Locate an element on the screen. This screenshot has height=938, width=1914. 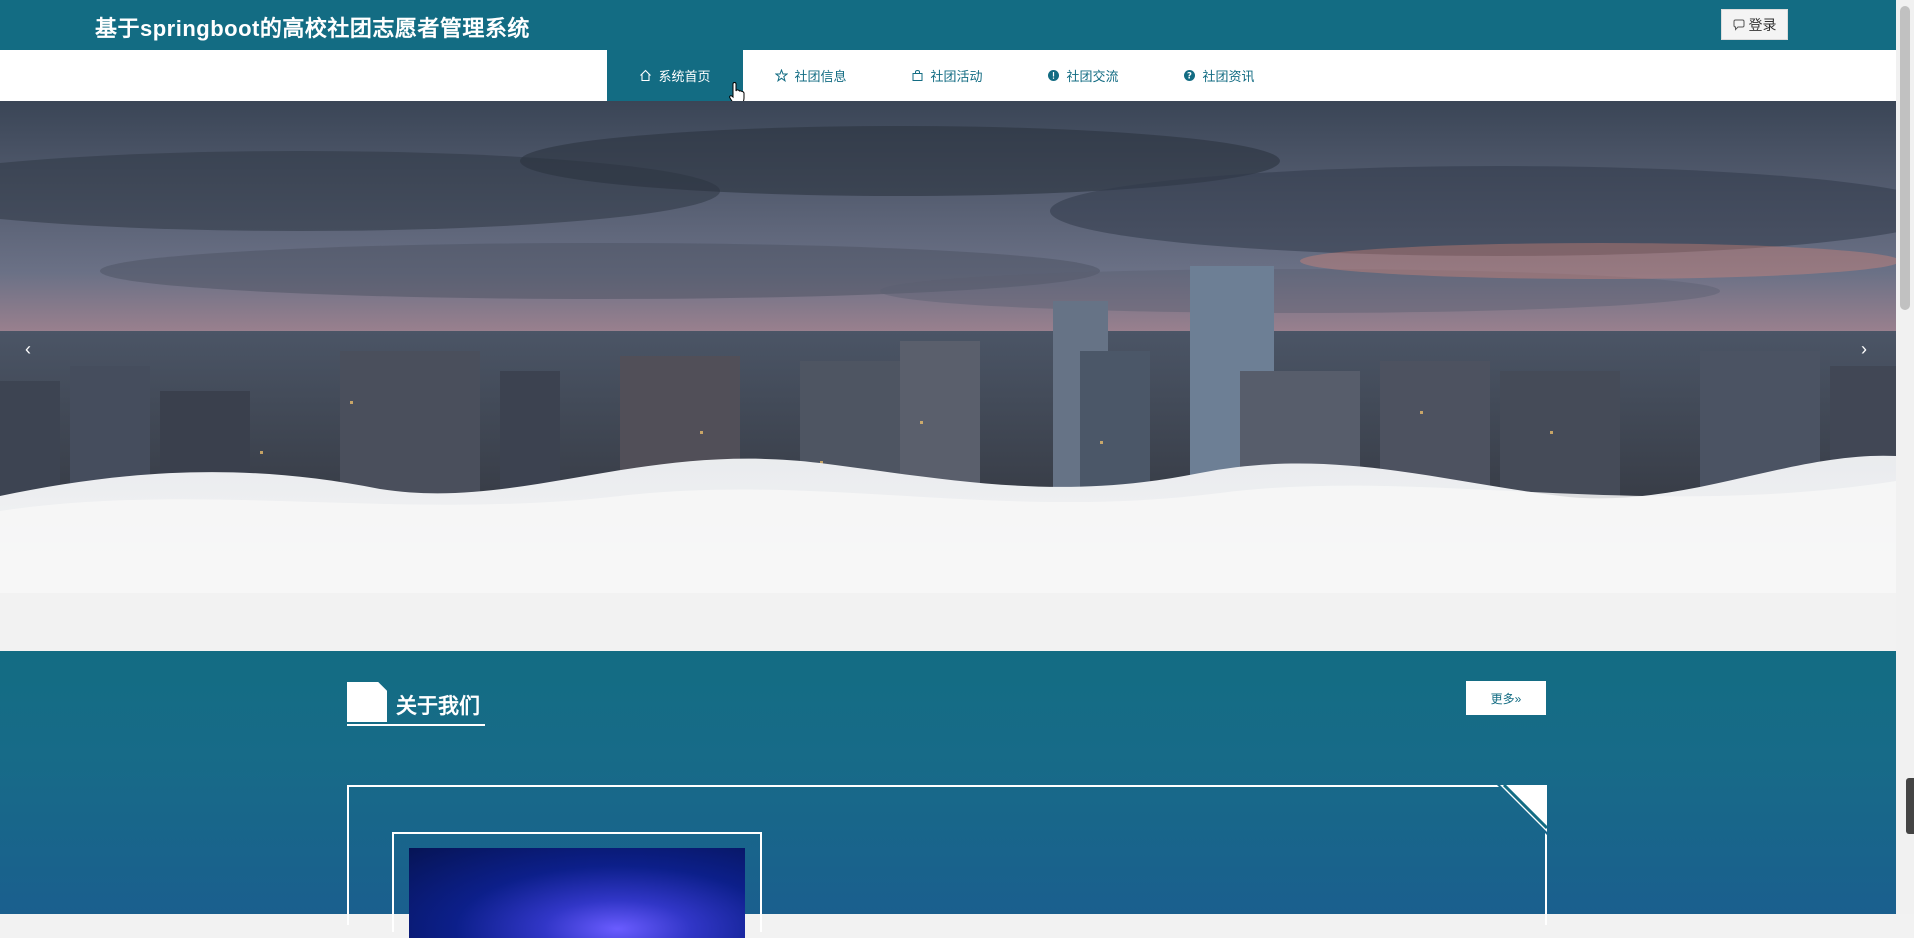
bag-icon is located at coordinates (917, 75).